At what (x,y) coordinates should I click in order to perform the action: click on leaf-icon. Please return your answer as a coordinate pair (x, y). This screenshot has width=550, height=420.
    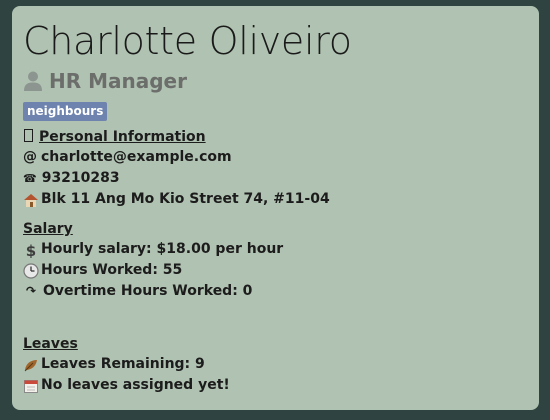
    Looking at the image, I should click on (30, 365).